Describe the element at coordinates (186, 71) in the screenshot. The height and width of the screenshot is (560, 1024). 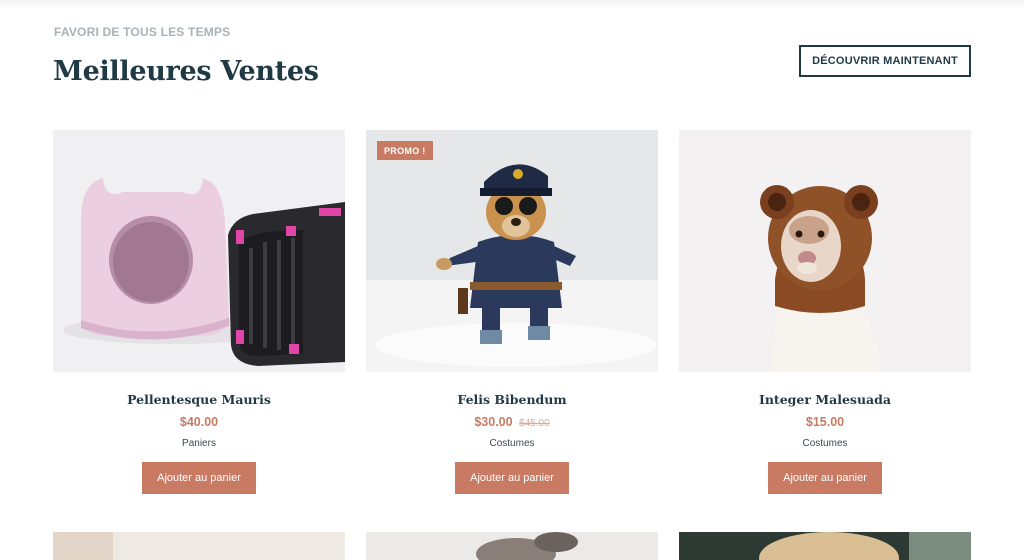
I see `section-title: Meilleures Ventes` at that location.